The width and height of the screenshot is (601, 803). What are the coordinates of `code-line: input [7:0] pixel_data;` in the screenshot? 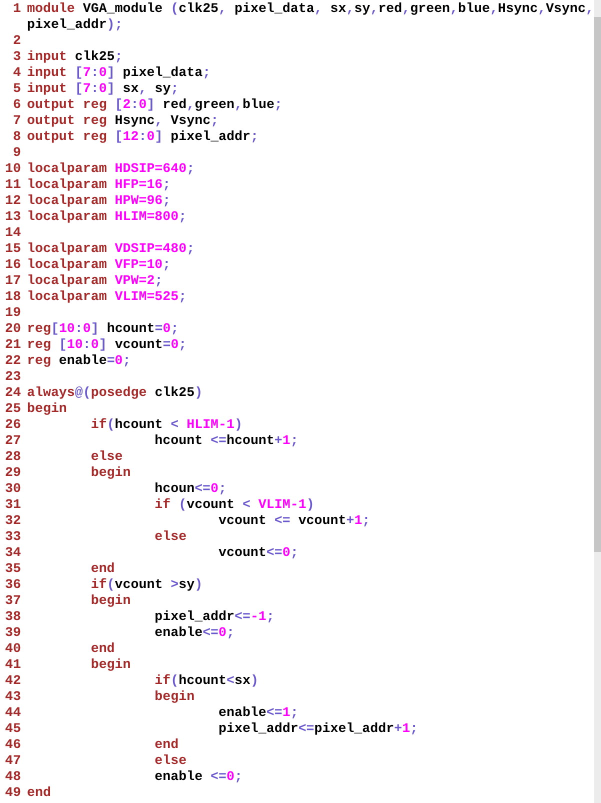 It's located at (119, 73).